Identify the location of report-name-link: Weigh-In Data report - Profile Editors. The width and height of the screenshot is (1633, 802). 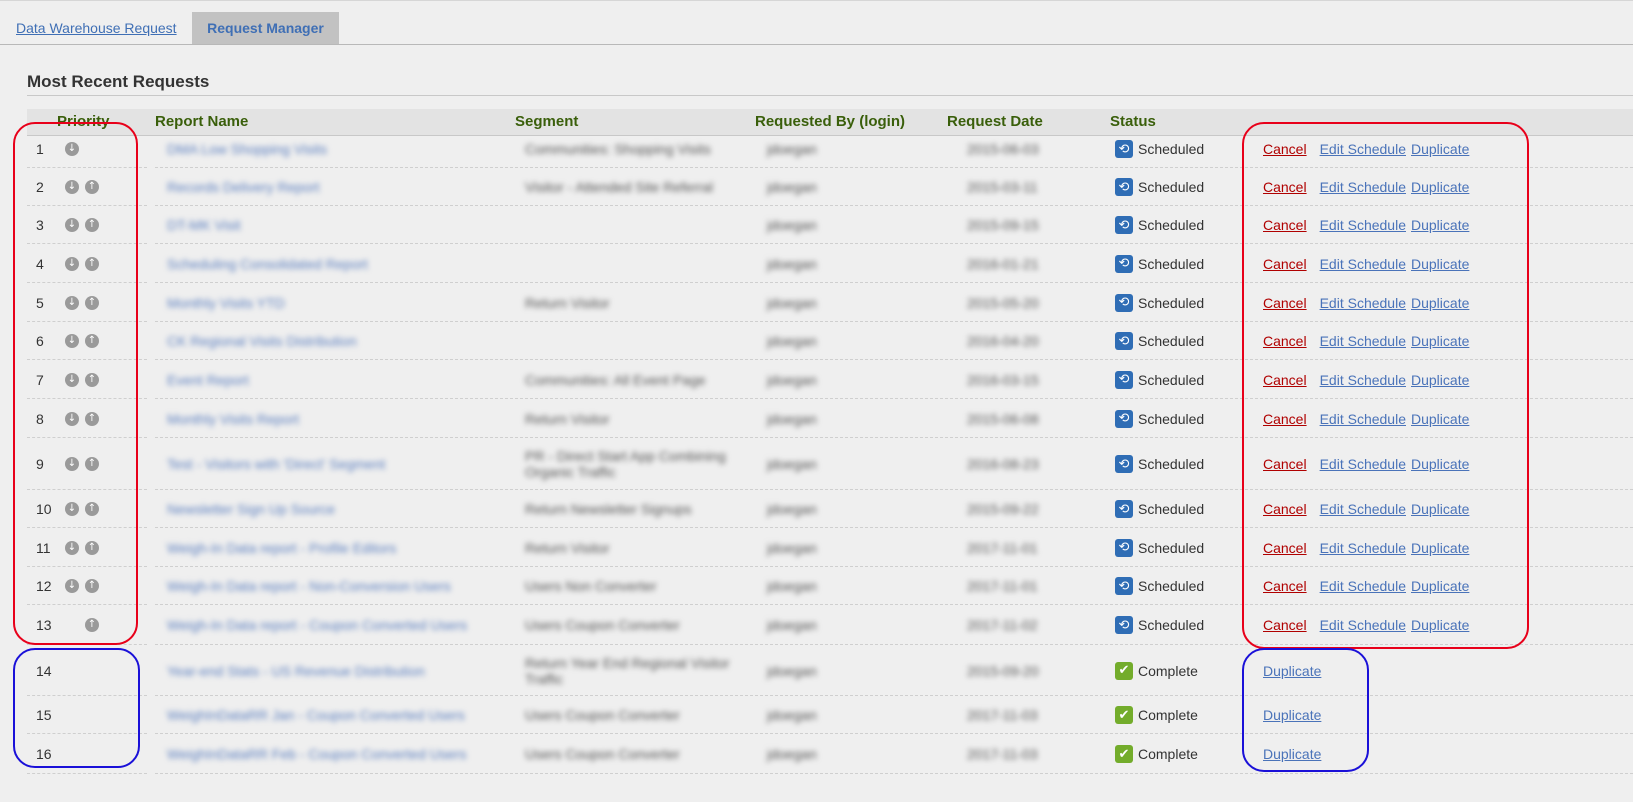
(344, 547).